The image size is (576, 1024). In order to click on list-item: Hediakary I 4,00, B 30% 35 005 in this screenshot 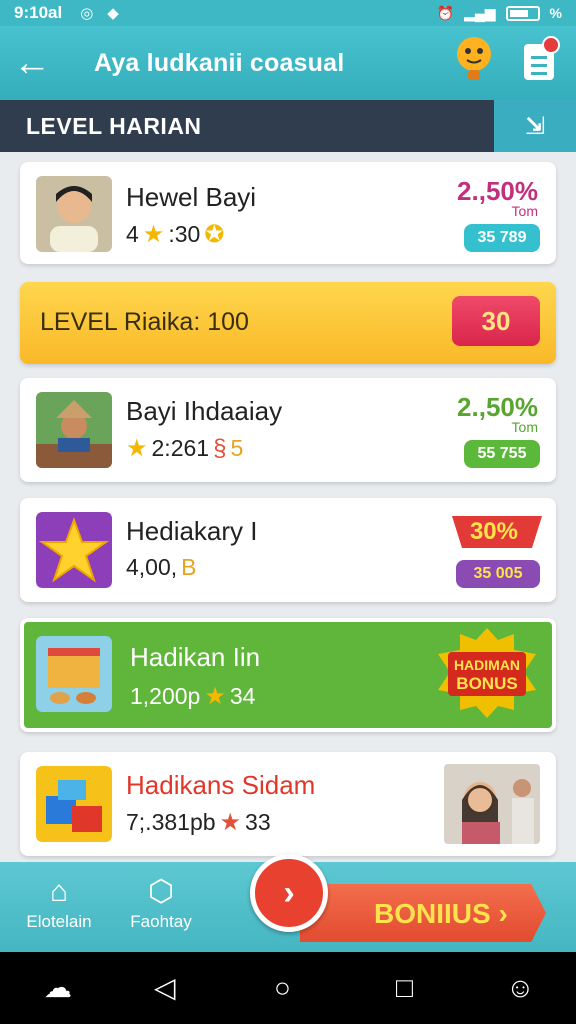, I will do `click(288, 550)`.